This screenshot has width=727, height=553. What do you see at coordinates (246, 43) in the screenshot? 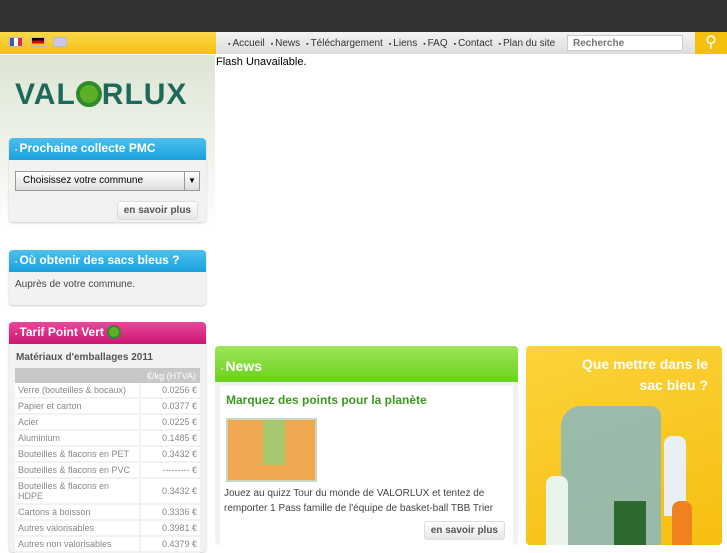
I see `nav-accueil: Accueil` at bounding box center [246, 43].